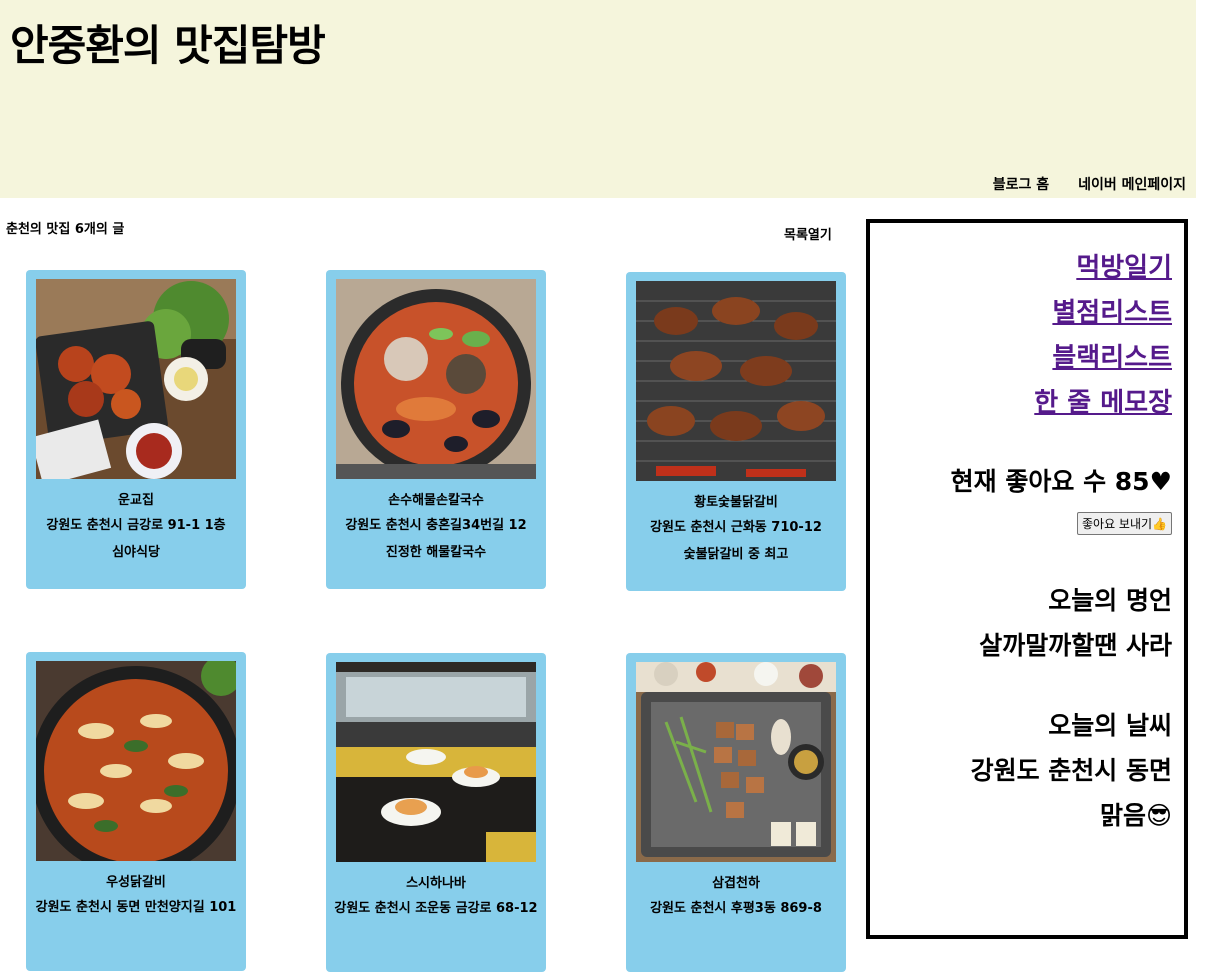 The width and height of the screenshot is (1205, 972). I want to click on open-list-button: 목록열기, so click(808, 233).